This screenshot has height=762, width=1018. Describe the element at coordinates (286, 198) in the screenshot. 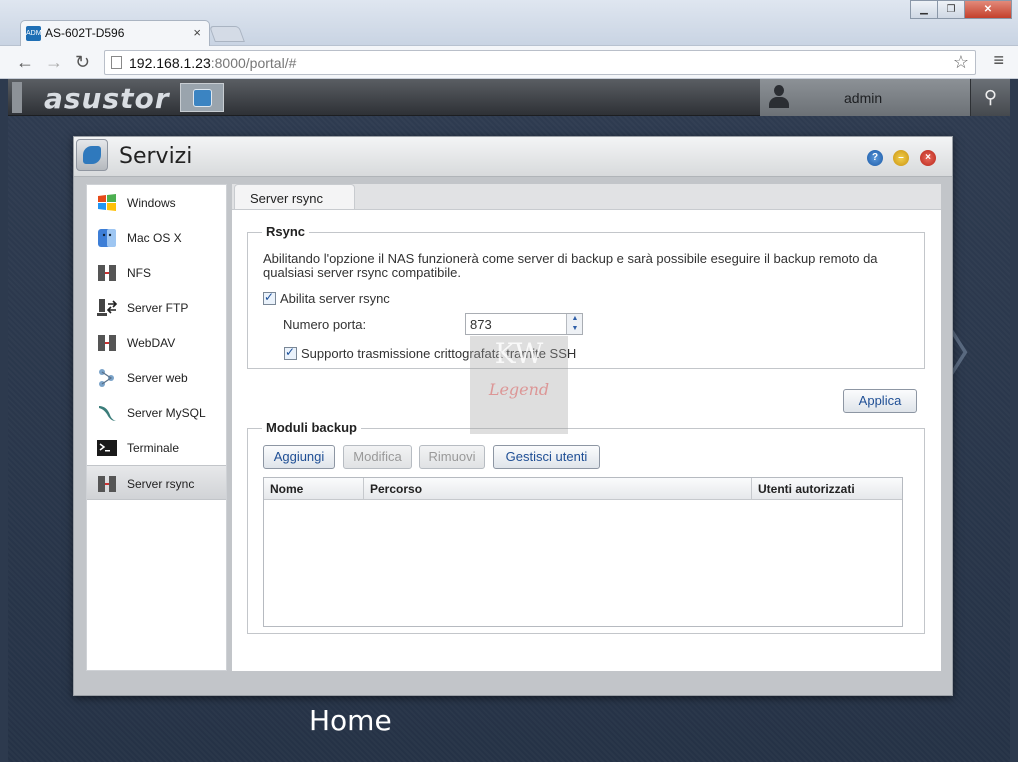

I see `tab-label: Server rsync` at that location.